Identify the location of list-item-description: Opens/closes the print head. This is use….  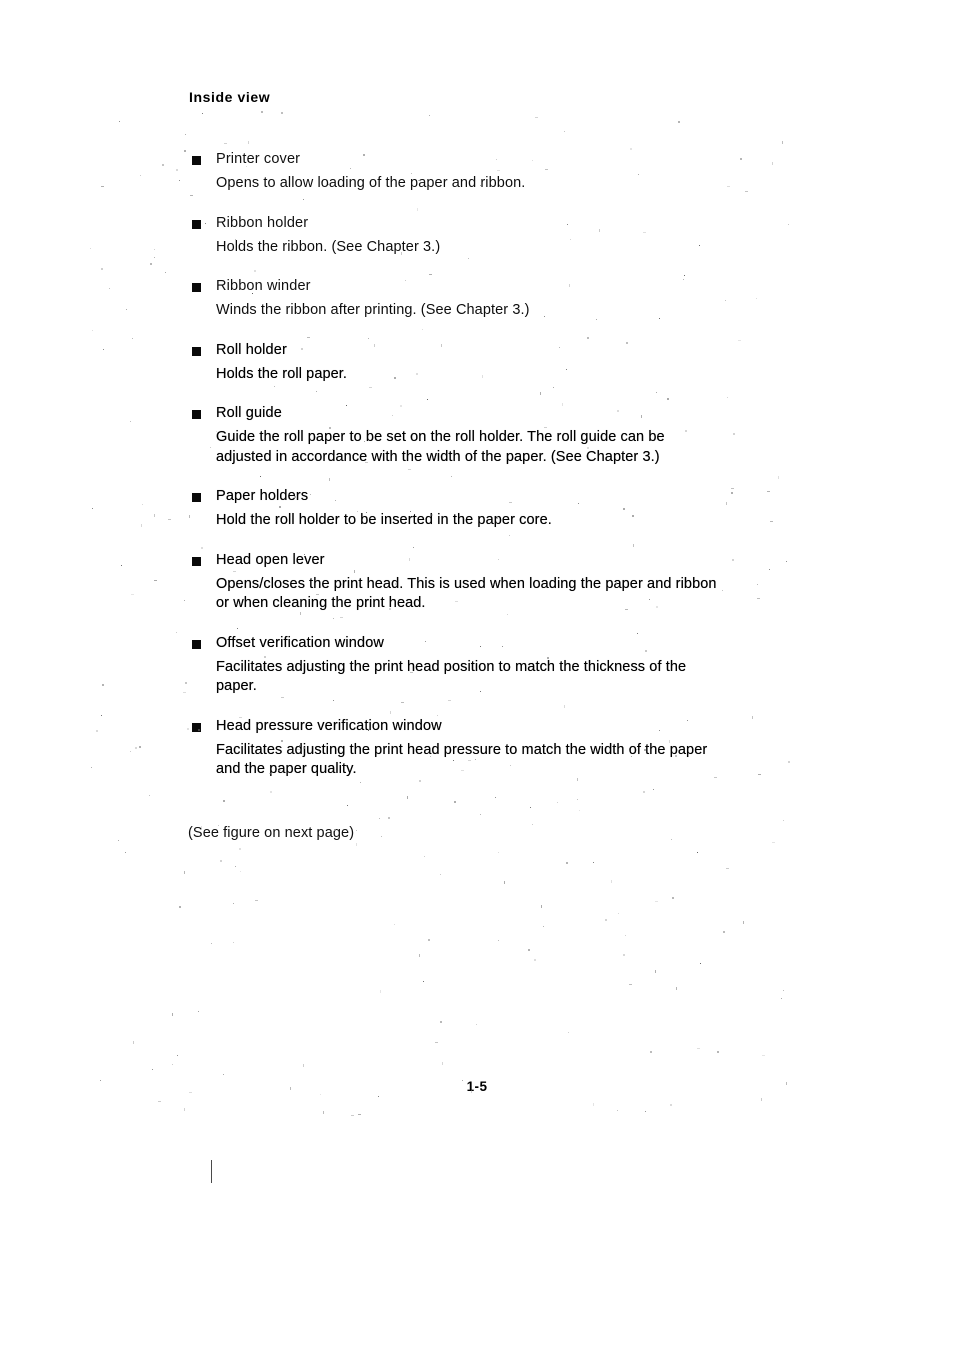
(466, 593).